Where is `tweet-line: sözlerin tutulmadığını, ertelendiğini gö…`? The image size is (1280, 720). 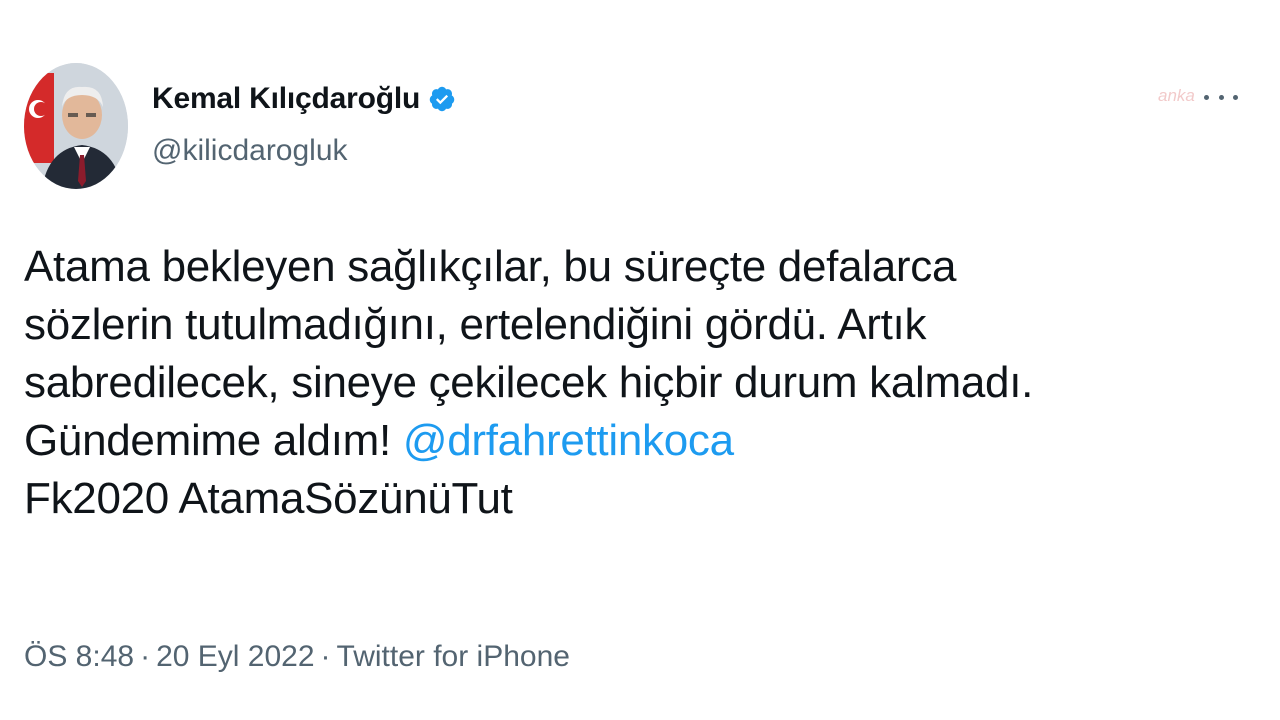
tweet-line: sözlerin tutulmadığını, ertelendiğini gö… is located at coordinates (475, 324).